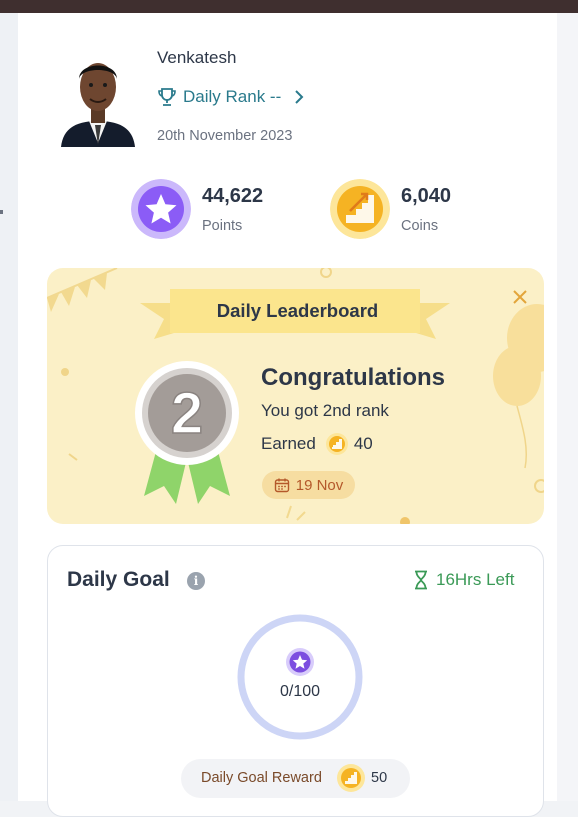 Image resolution: width=578 pixels, height=817 pixels. Describe the element at coordinates (475, 579) in the screenshot. I see `time-left-text: 16Hrs Left` at that location.